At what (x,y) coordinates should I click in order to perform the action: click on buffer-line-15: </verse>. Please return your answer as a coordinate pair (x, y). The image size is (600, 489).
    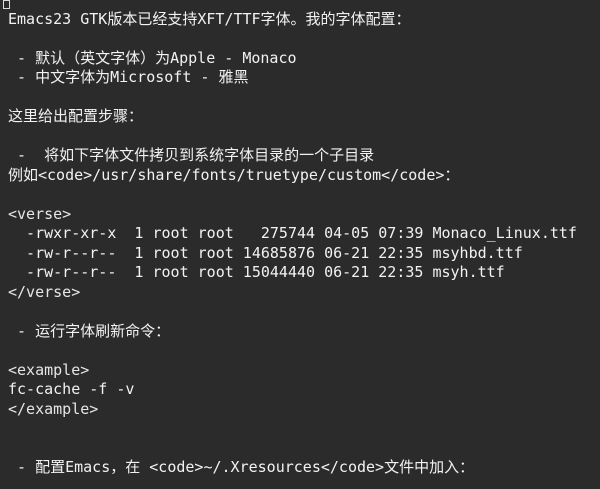
    Looking at the image, I should click on (302, 292).